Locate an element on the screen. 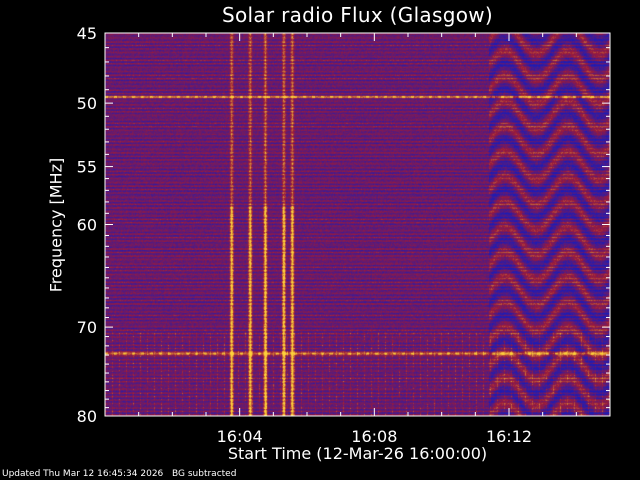 Image resolution: width=640 pixels, height=480 pixels. updated-timestamp: Updated Thu Mar 12 16:45:34 2026 is located at coordinates (83, 474).